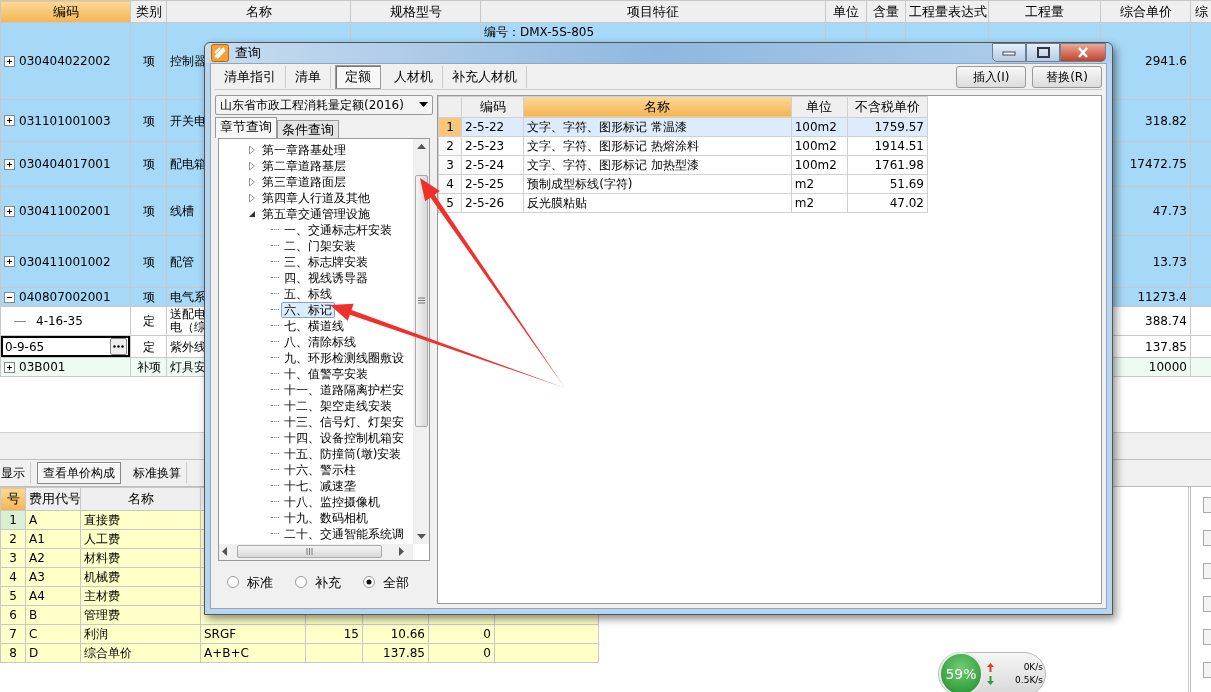 The height and width of the screenshot is (692, 1211). What do you see at coordinates (320, 341) in the screenshot?
I see `tree-item: 八、清除标线` at bounding box center [320, 341].